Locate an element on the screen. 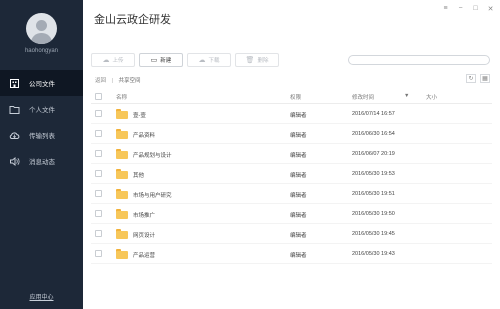 The height and width of the screenshot is (309, 500). sidebar-item-label: 公司文件 is located at coordinates (42, 84).